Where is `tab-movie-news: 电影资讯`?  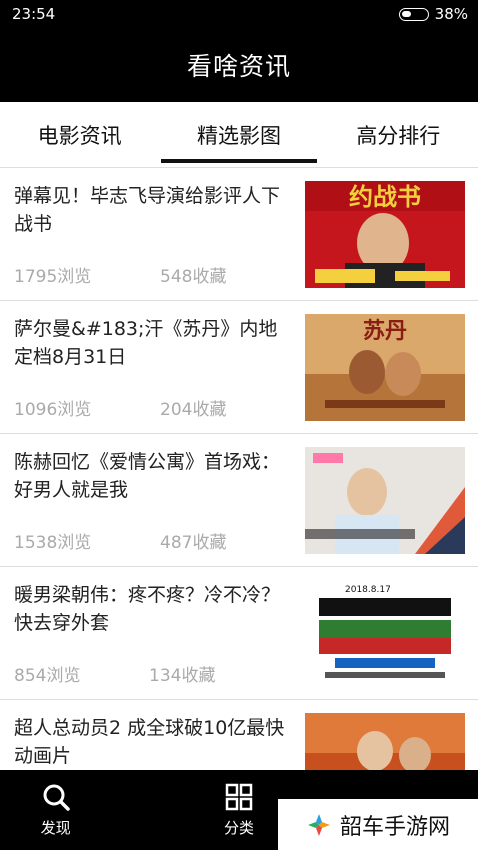 tab-movie-news: 电影资讯 is located at coordinates (79, 134).